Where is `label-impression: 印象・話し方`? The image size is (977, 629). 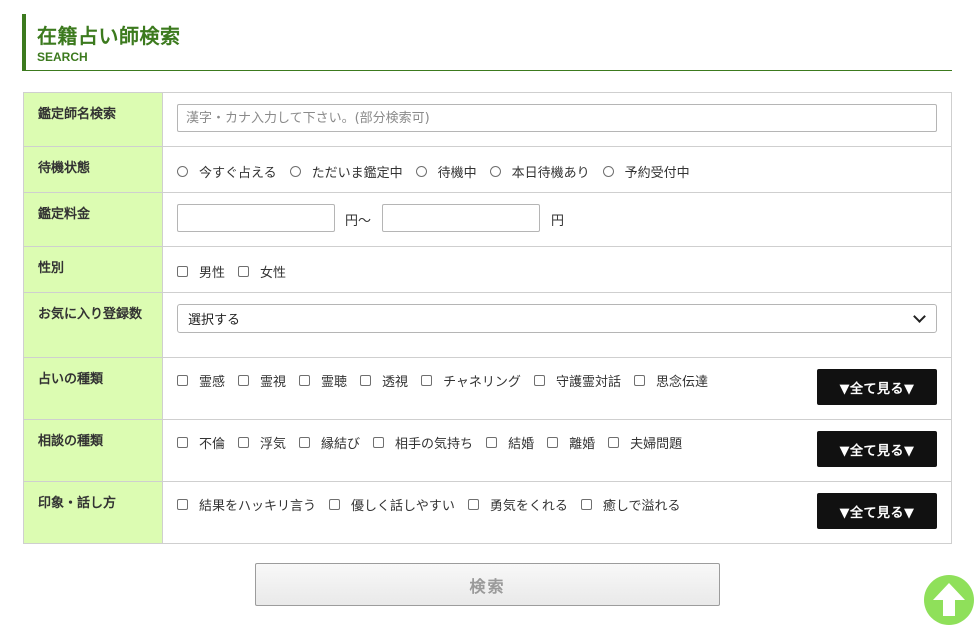
label-impression: 印象・話し方 is located at coordinates (93, 512).